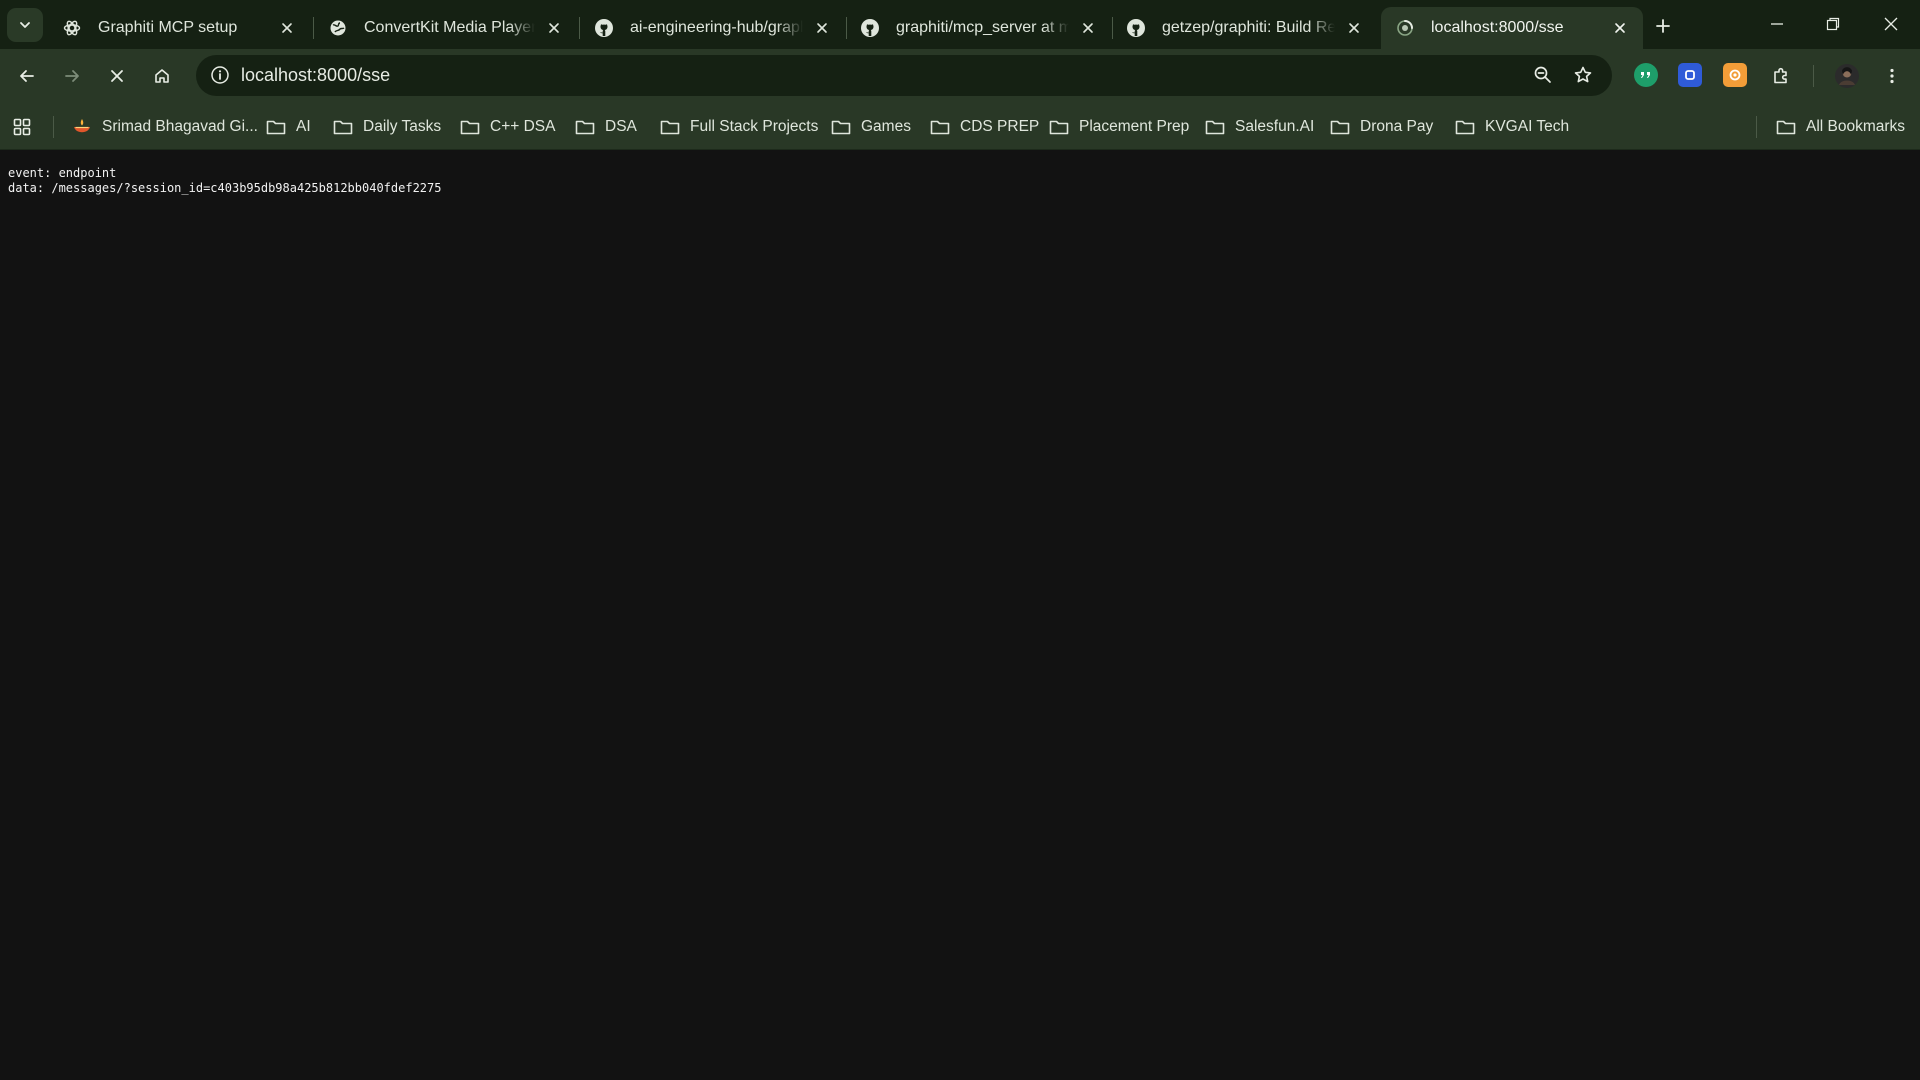  What do you see at coordinates (315, 75) in the screenshot?
I see `url-text: localhost:8000/sse` at bounding box center [315, 75].